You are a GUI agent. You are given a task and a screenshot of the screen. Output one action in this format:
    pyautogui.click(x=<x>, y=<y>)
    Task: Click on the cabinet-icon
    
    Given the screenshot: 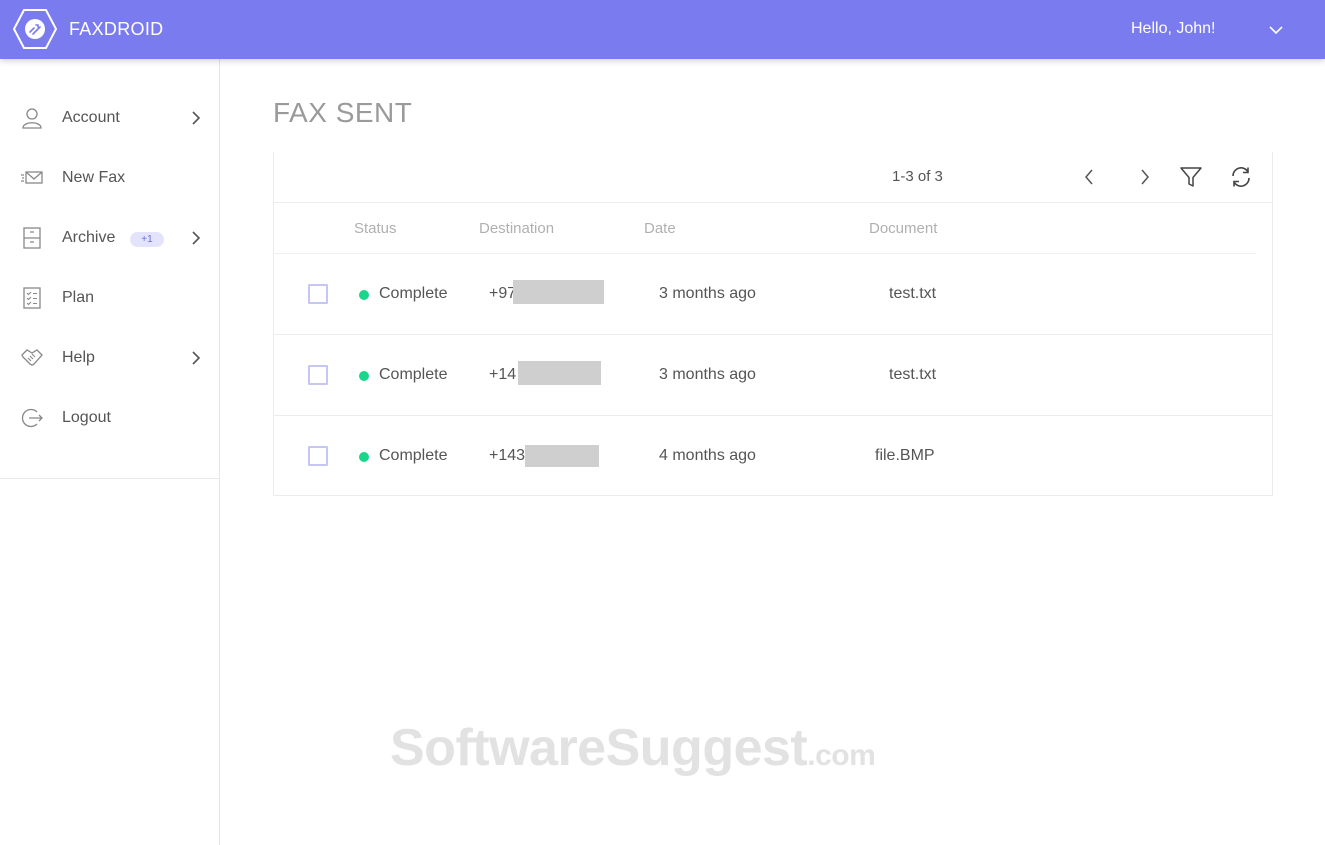 What is the action you would take?
    pyautogui.click(x=32, y=238)
    